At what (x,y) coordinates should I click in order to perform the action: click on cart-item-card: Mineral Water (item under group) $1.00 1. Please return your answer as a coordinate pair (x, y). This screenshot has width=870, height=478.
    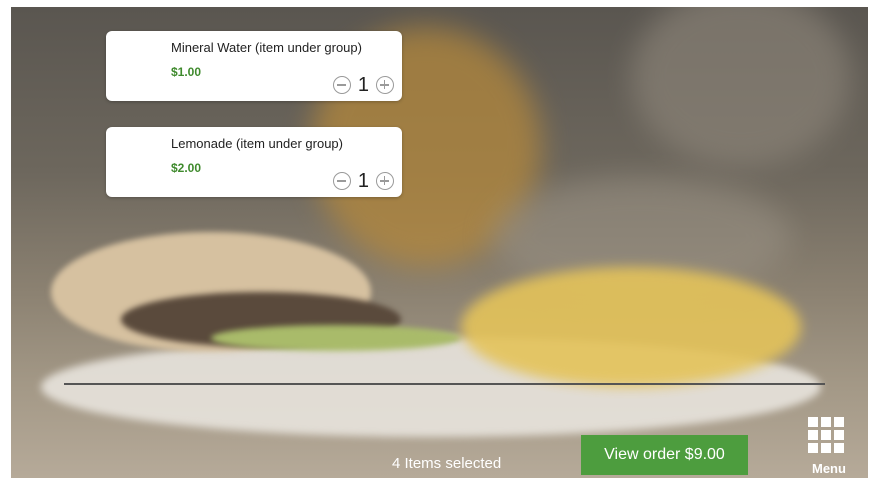
    Looking at the image, I should click on (254, 66).